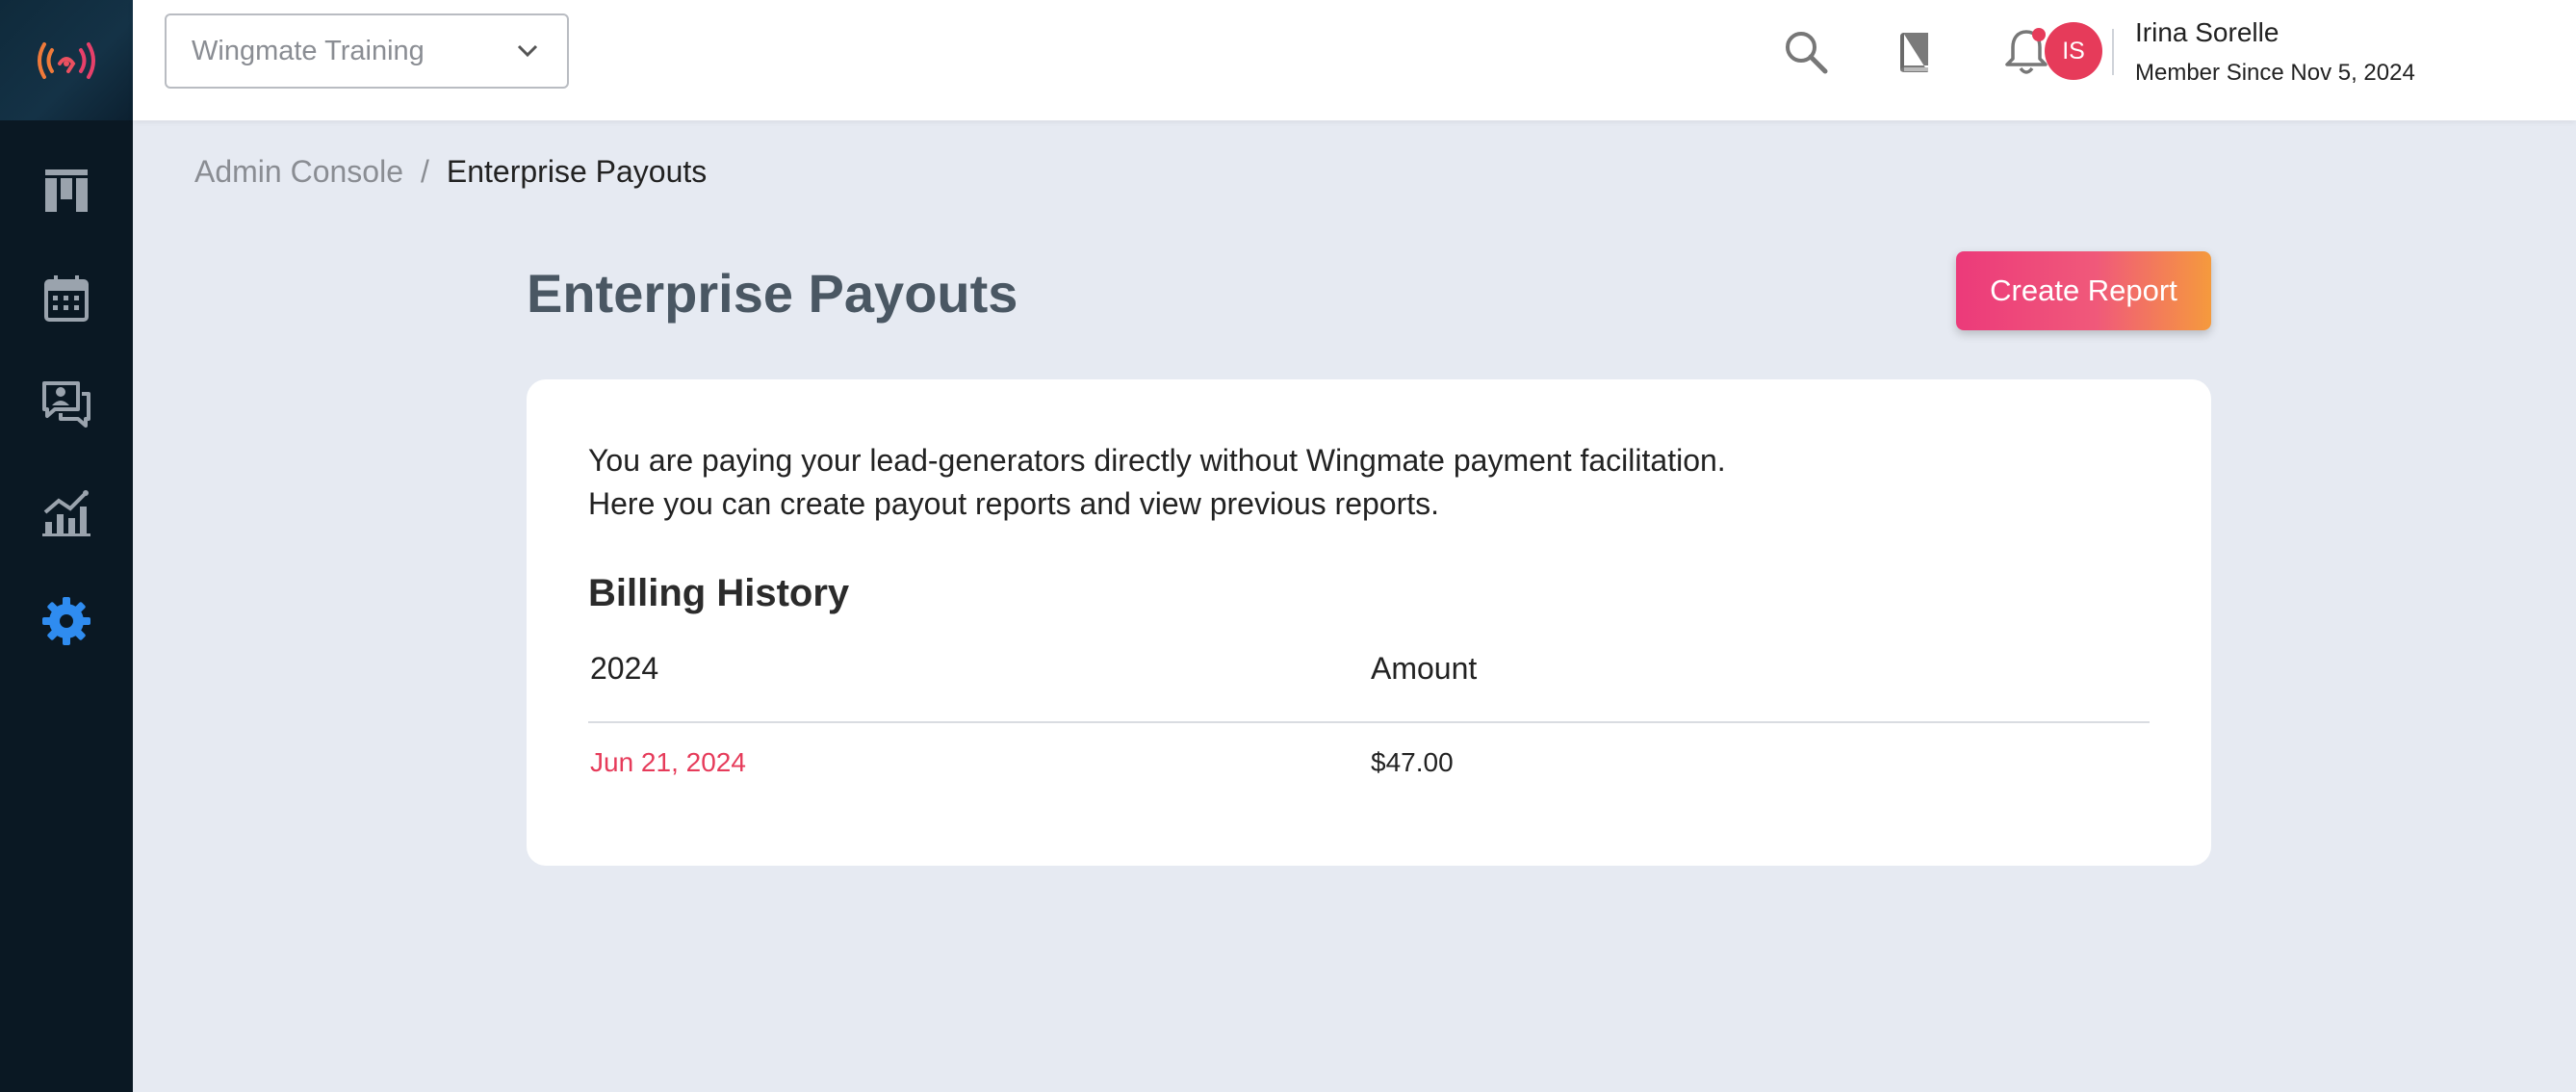 The image size is (2576, 1092). I want to click on sidebar, so click(66, 546).